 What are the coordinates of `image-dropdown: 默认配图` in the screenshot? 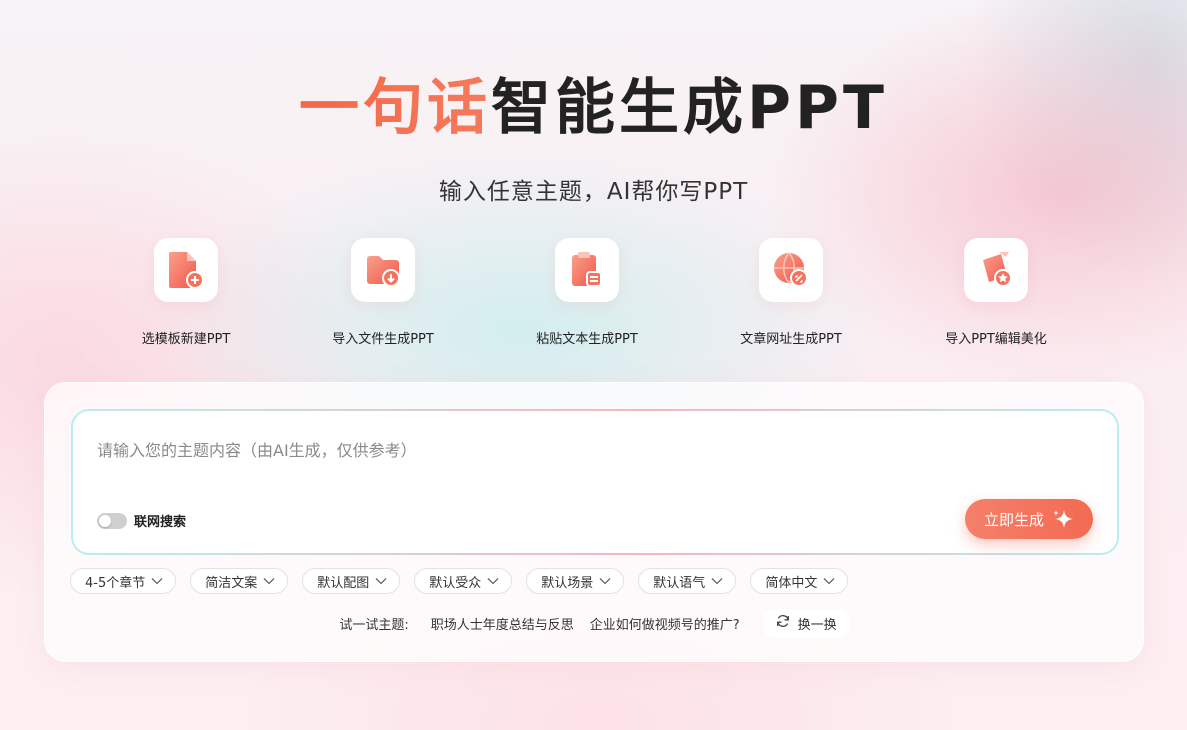 It's located at (351, 581).